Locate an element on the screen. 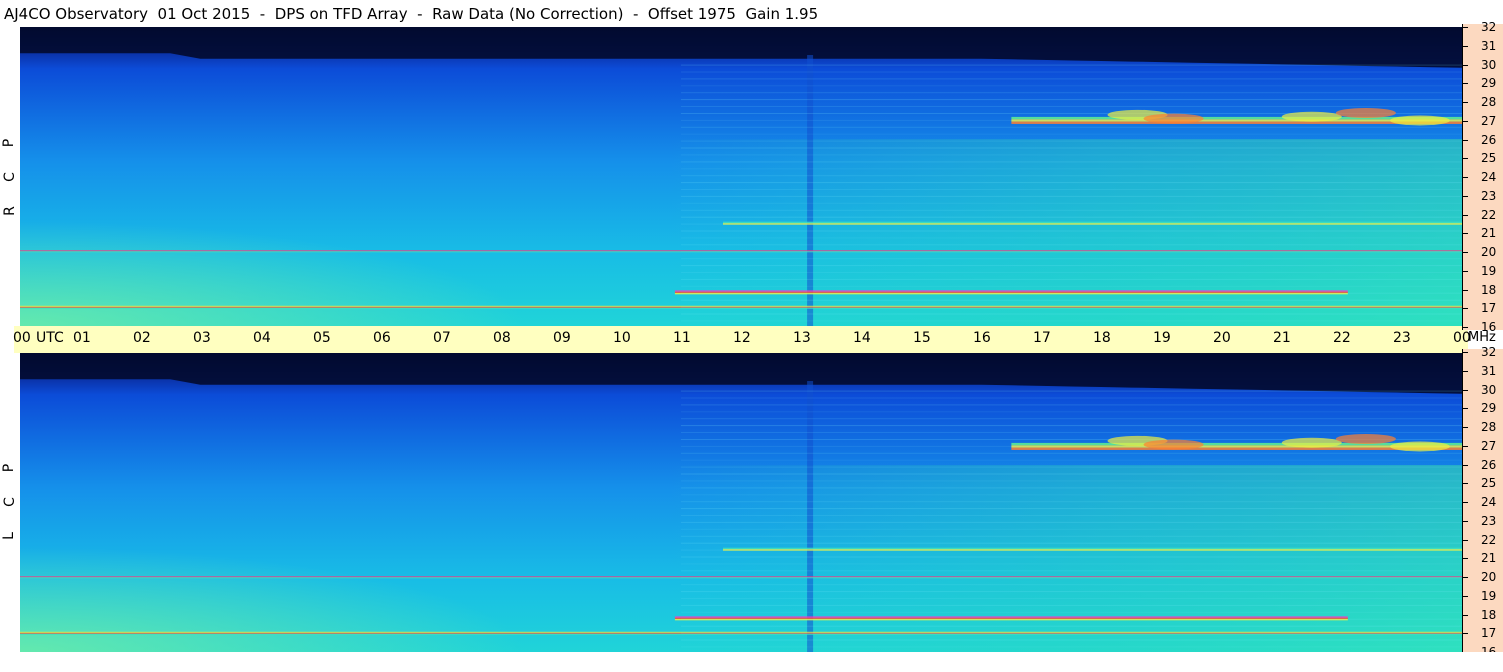 The height and width of the screenshot is (672, 1503). time-tick-label: 23 is located at coordinates (1402, 338).